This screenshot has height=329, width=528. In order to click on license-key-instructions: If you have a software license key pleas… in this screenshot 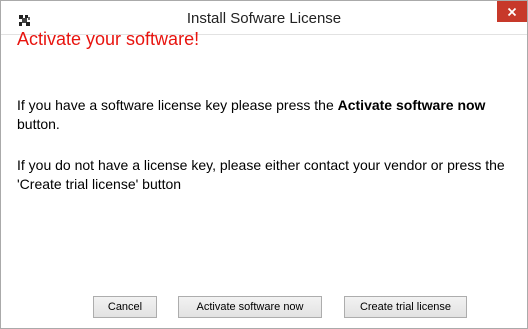, I will do `click(262, 115)`.